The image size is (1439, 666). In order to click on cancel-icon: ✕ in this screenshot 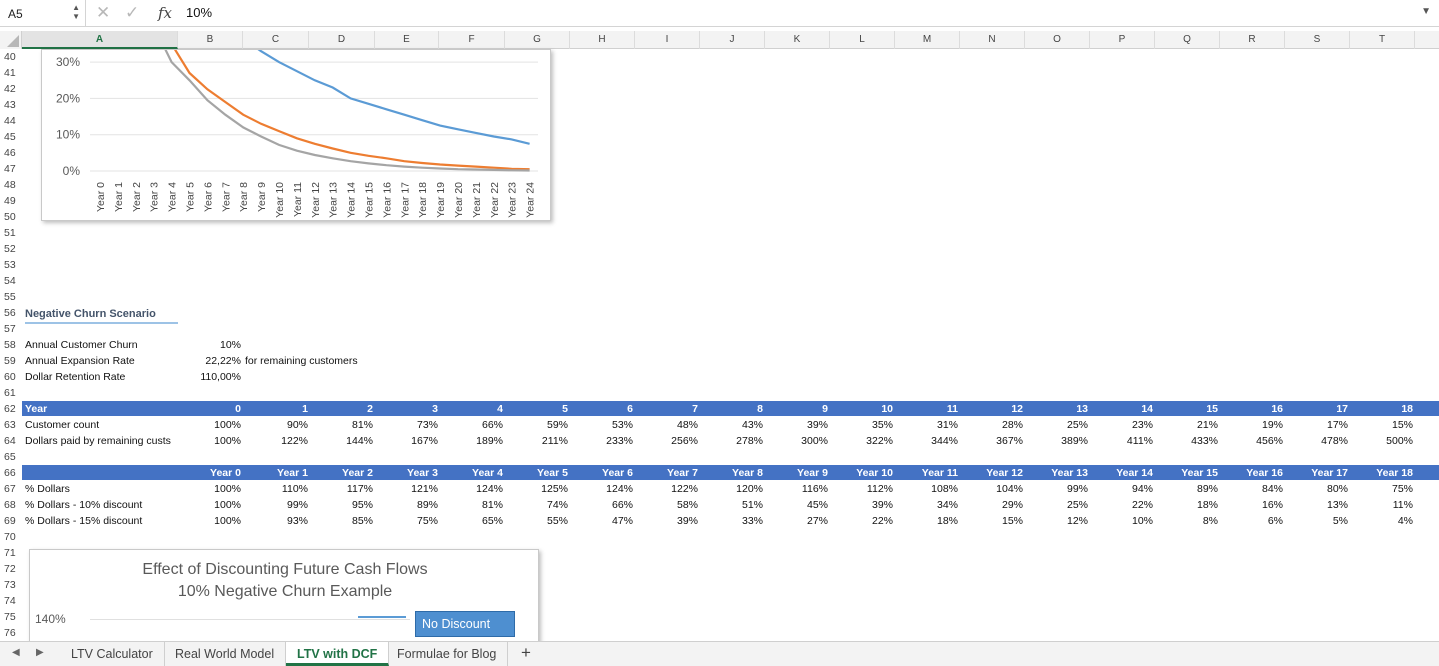, I will do `click(103, 13)`.